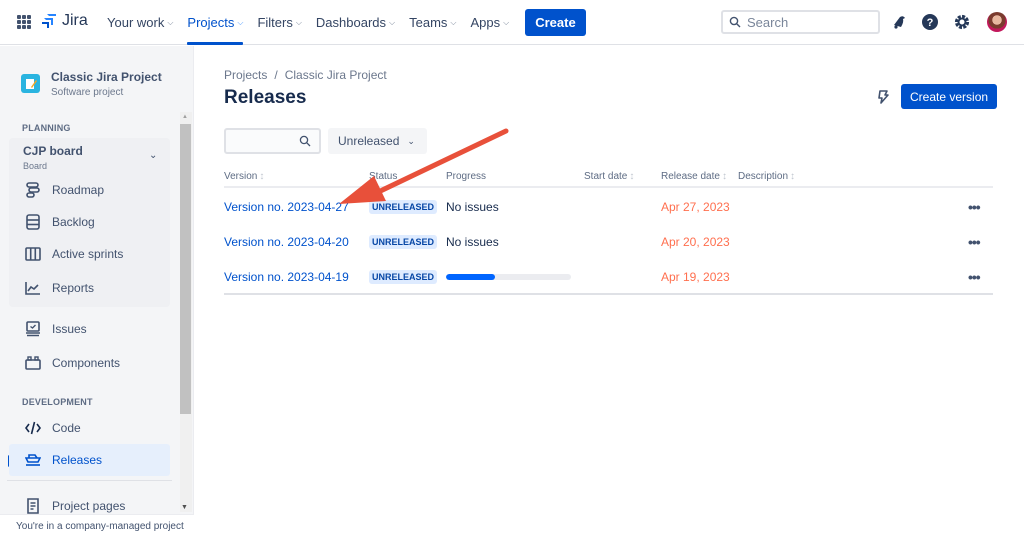 This screenshot has height=534, width=1024. I want to click on breadcrumb: Projects / Classic Jira Project, so click(305, 75).